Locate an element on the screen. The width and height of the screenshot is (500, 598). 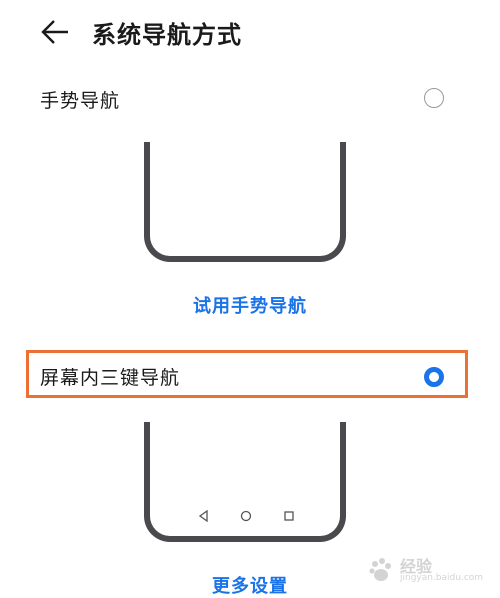
arrow-left-icon is located at coordinates (54, 32).